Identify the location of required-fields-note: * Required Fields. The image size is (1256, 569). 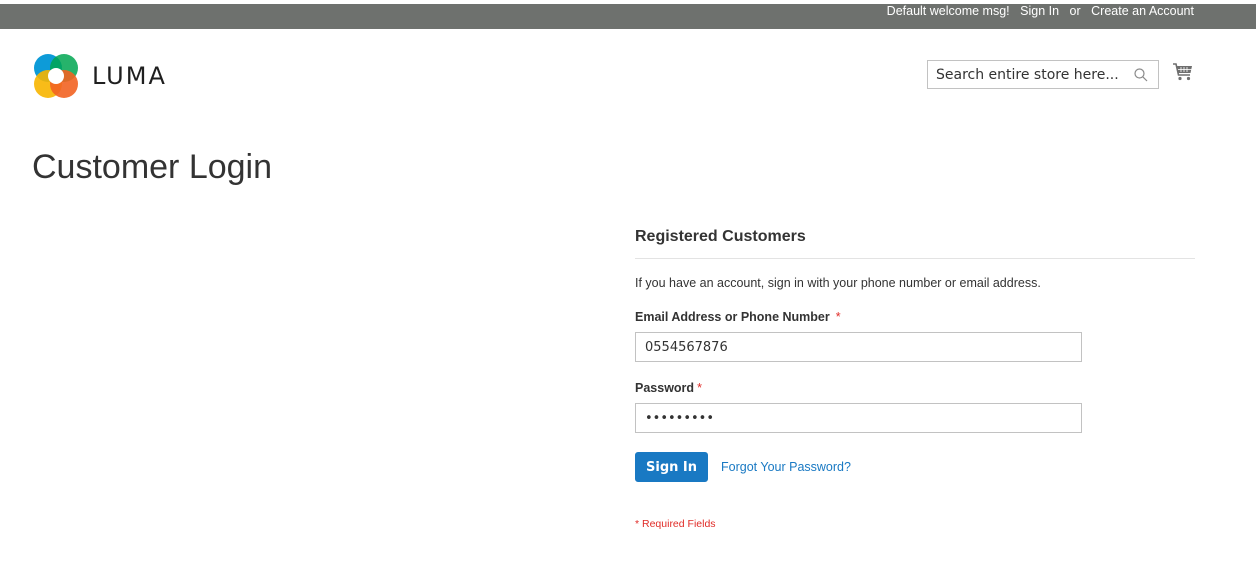
(675, 524).